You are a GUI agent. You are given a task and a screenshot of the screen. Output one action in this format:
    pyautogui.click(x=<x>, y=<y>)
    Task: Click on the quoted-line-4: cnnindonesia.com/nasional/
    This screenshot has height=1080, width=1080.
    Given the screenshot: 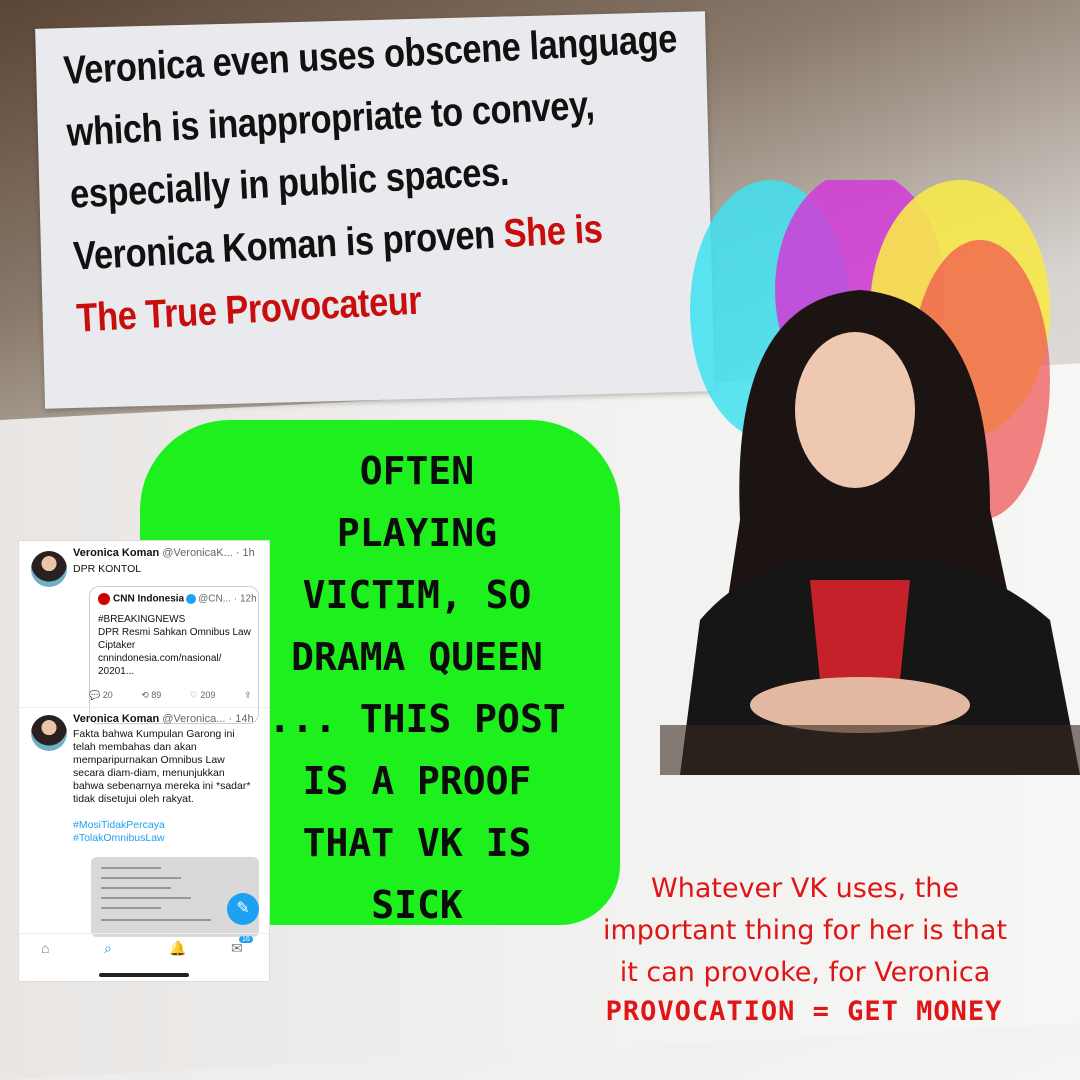 What is the action you would take?
    pyautogui.click(x=160, y=658)
    